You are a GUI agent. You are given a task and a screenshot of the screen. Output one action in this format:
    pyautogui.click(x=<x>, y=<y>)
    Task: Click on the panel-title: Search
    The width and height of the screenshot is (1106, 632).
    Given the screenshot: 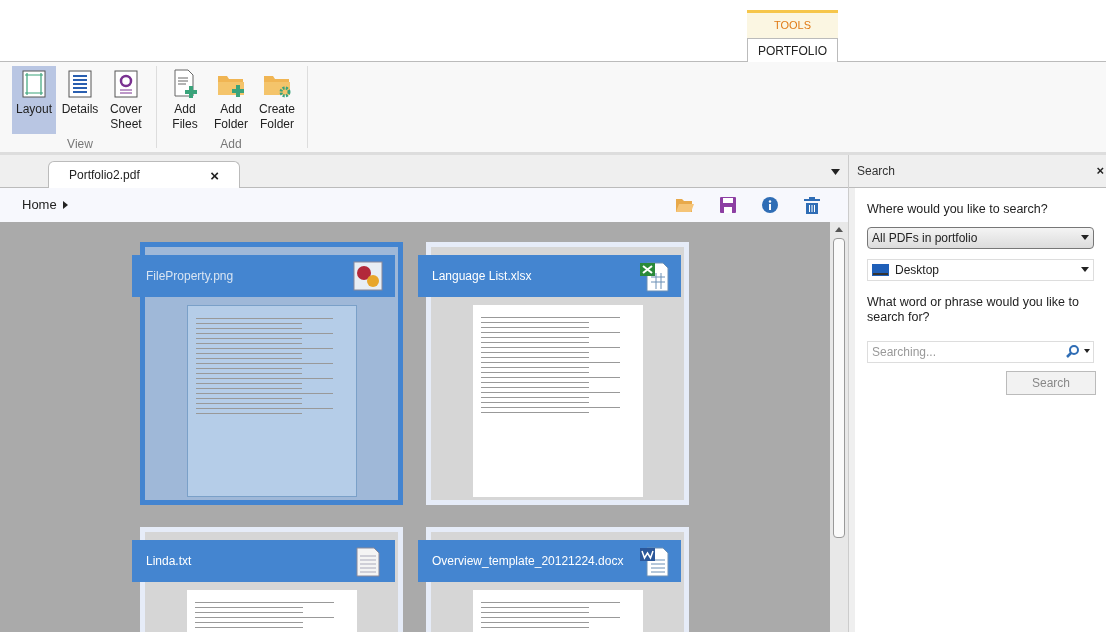 What is the action you would take?
    pyautogui.click(x=876, y=171)
    